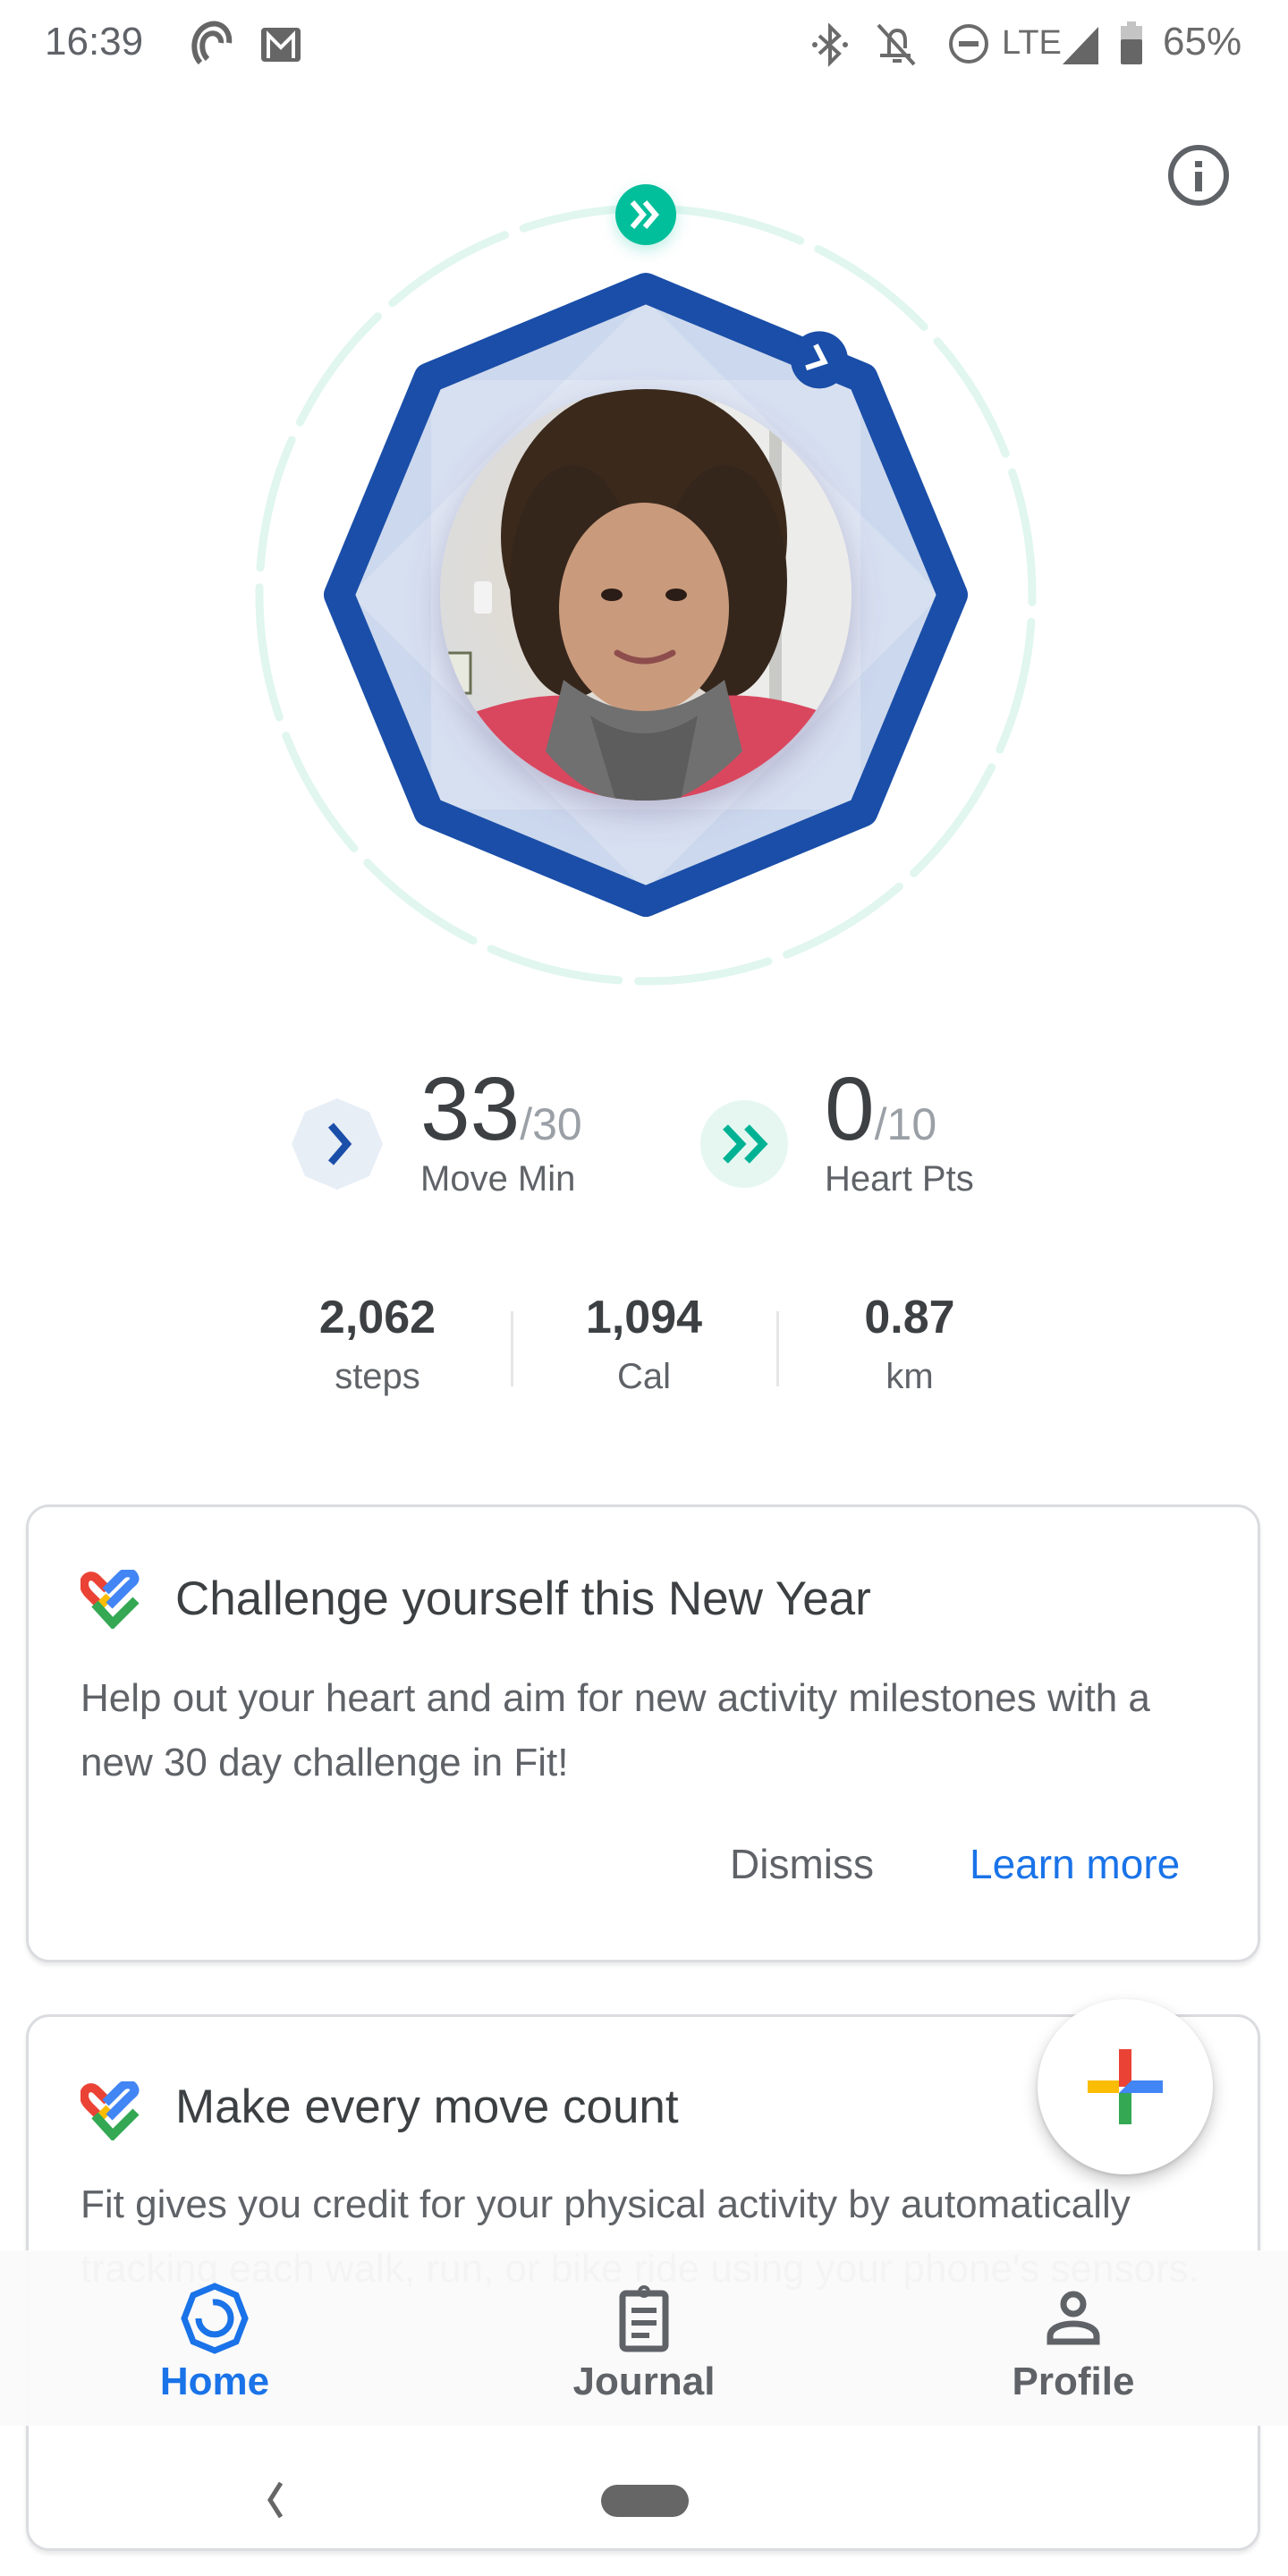 The image size is (1288, 2576). I want to click on add-activity-fab, so click(1125, 2086).